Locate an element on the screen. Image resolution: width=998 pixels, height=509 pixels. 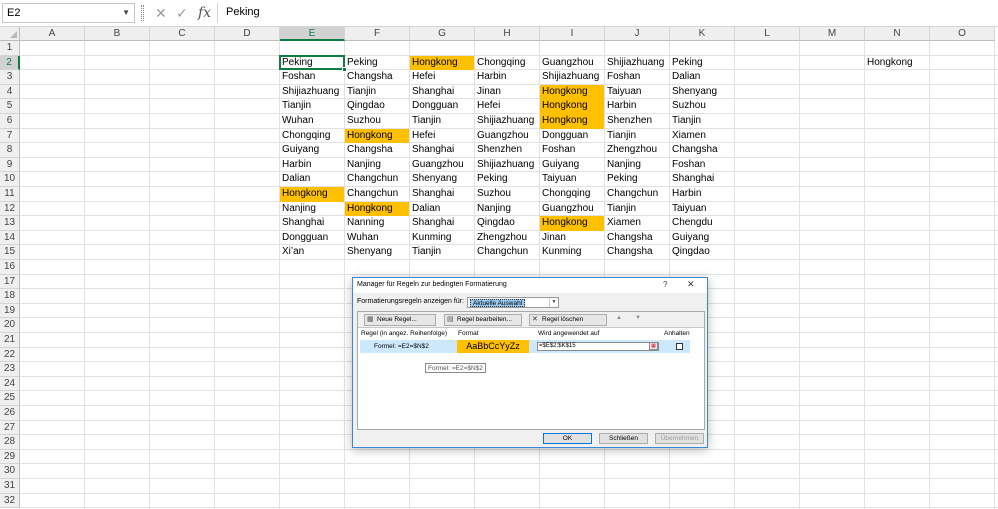
cell-f14: Wuhan is located at coordinates (377, 238).